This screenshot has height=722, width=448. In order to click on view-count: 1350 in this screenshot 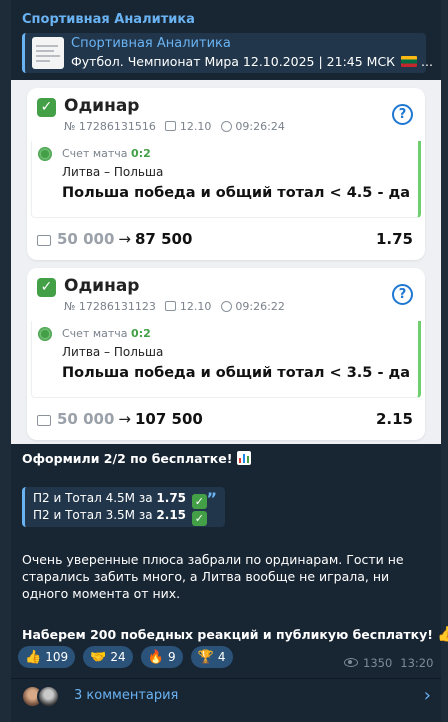, I will do `click(378, 663)`.